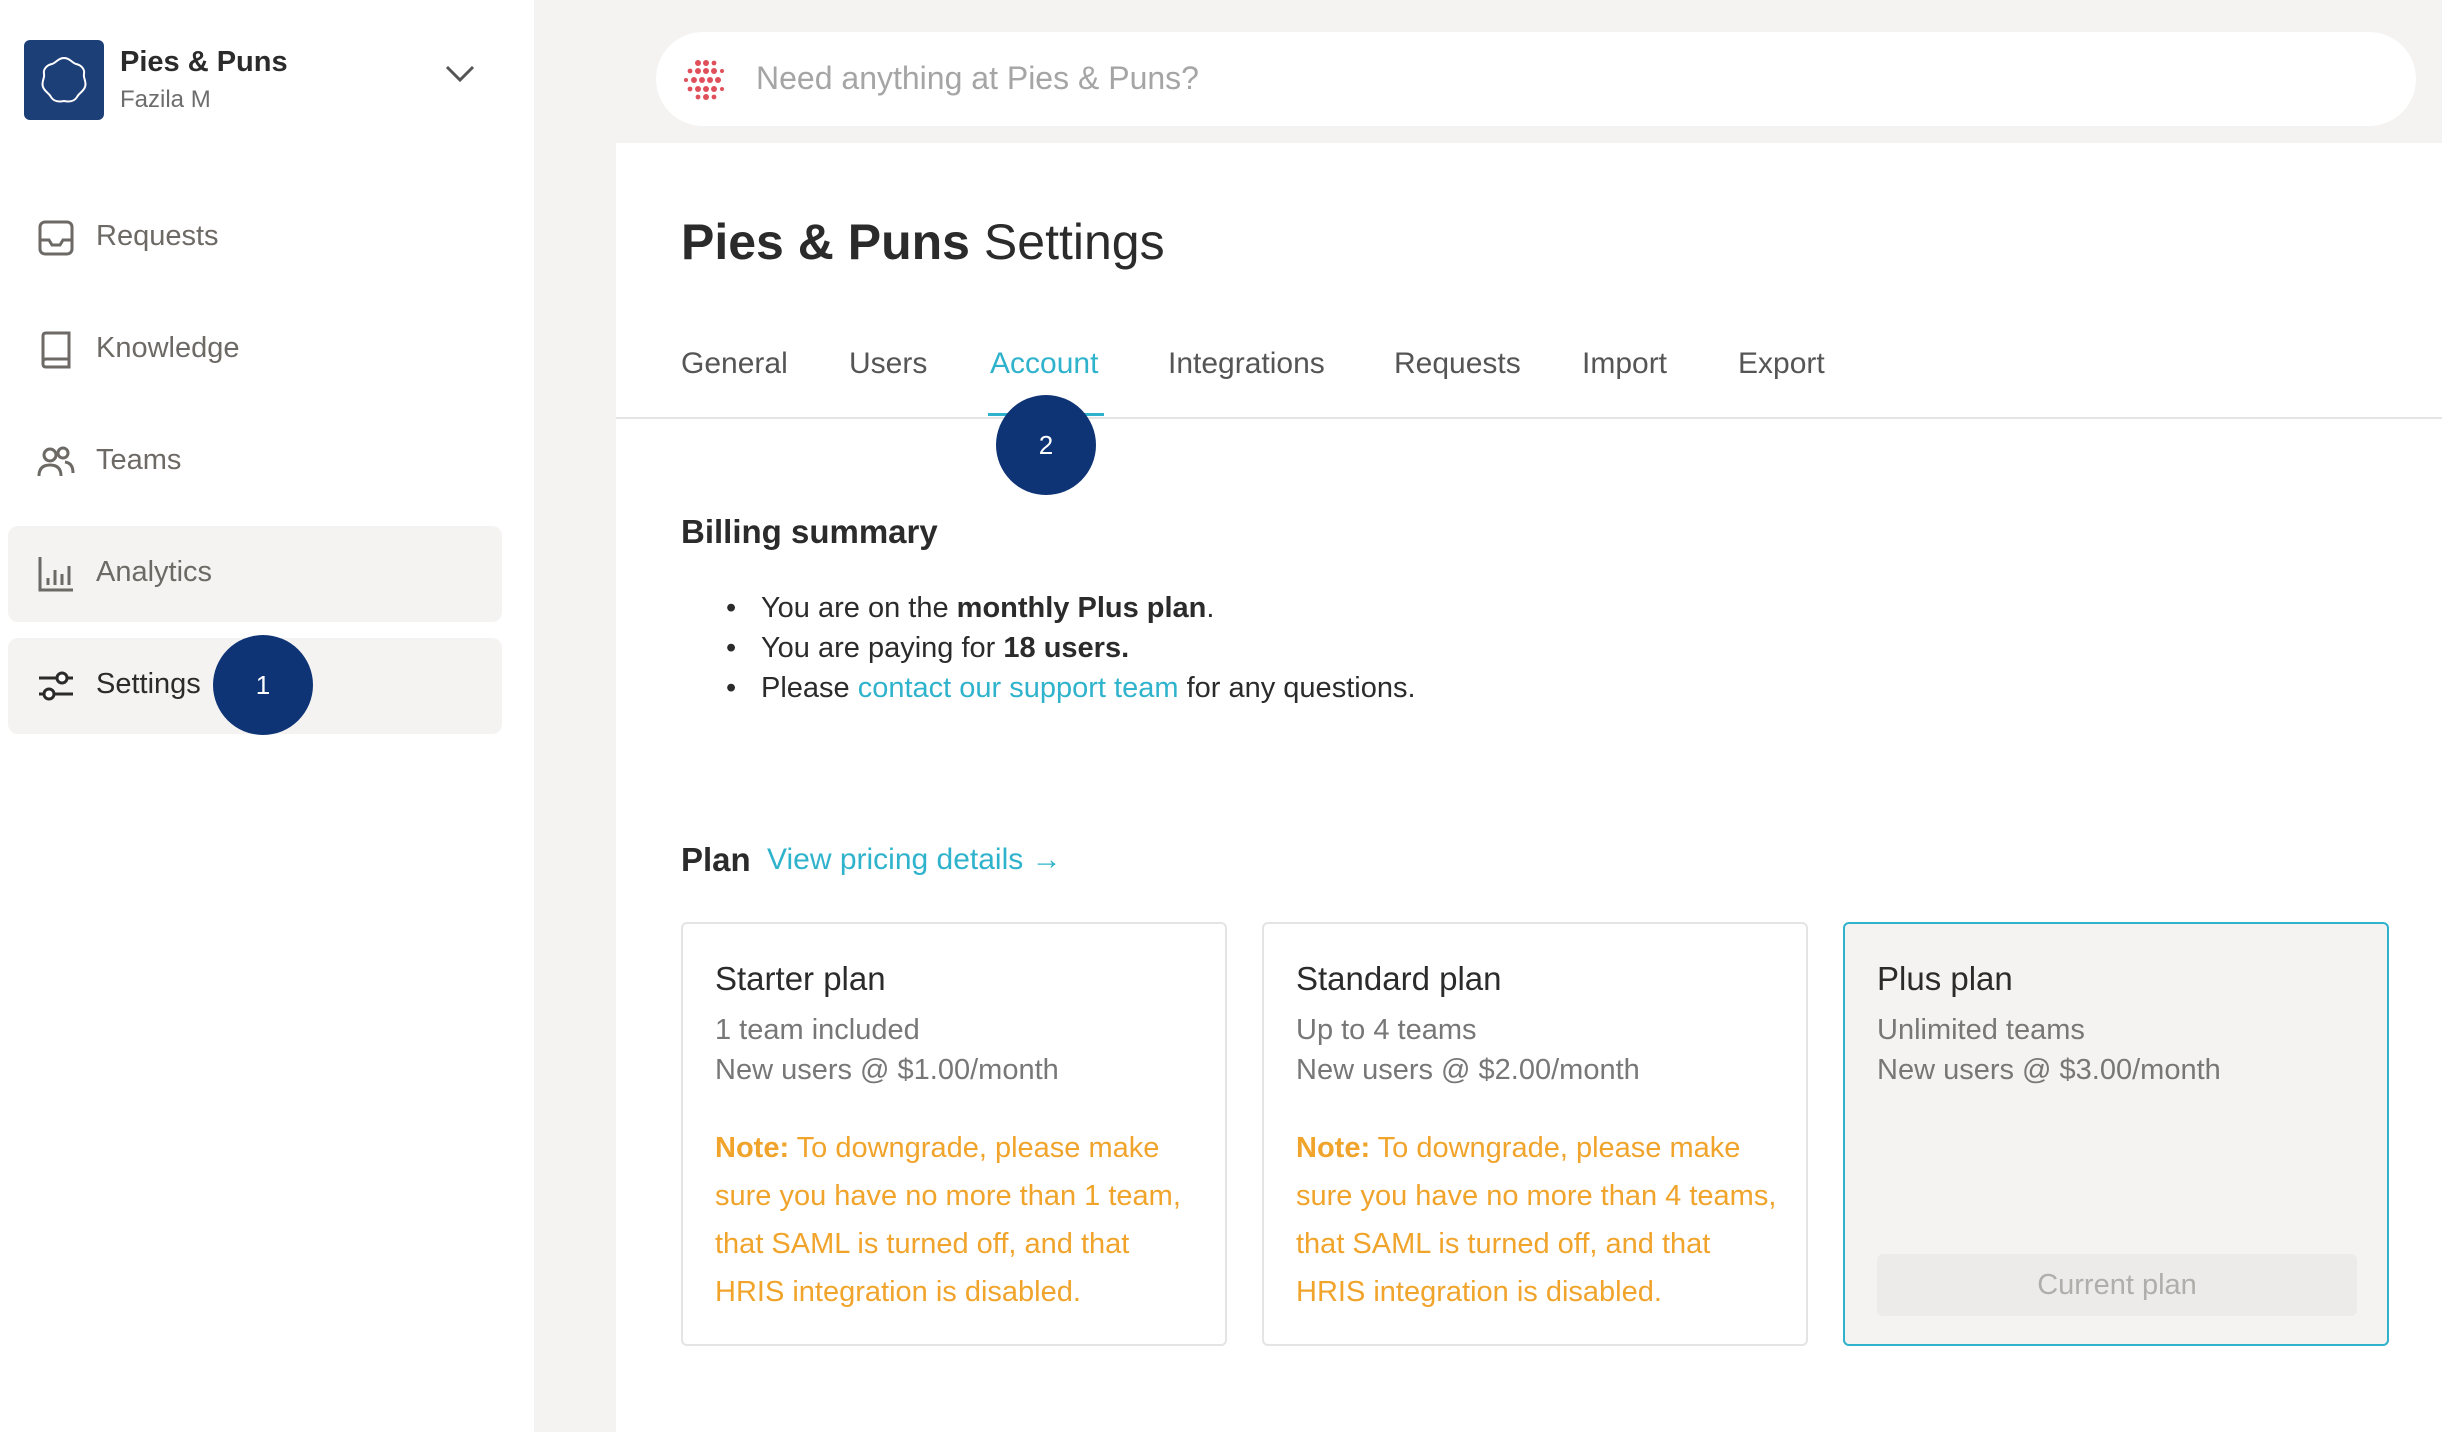 The height and width of the screenshot is (1432, 2442). Describe the element at coordinates (154, 572) in the screenshot. I see `sidebar-item-label: Analytics` at that location.